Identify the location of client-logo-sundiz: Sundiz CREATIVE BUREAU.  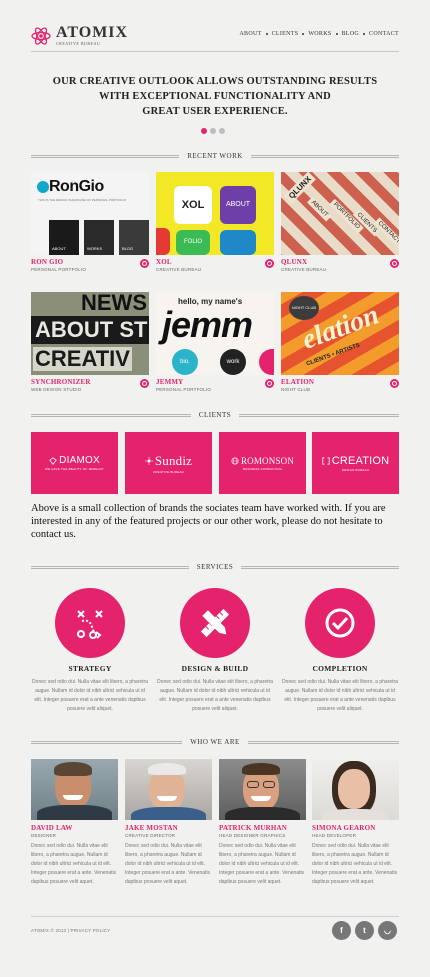
(168, 463).